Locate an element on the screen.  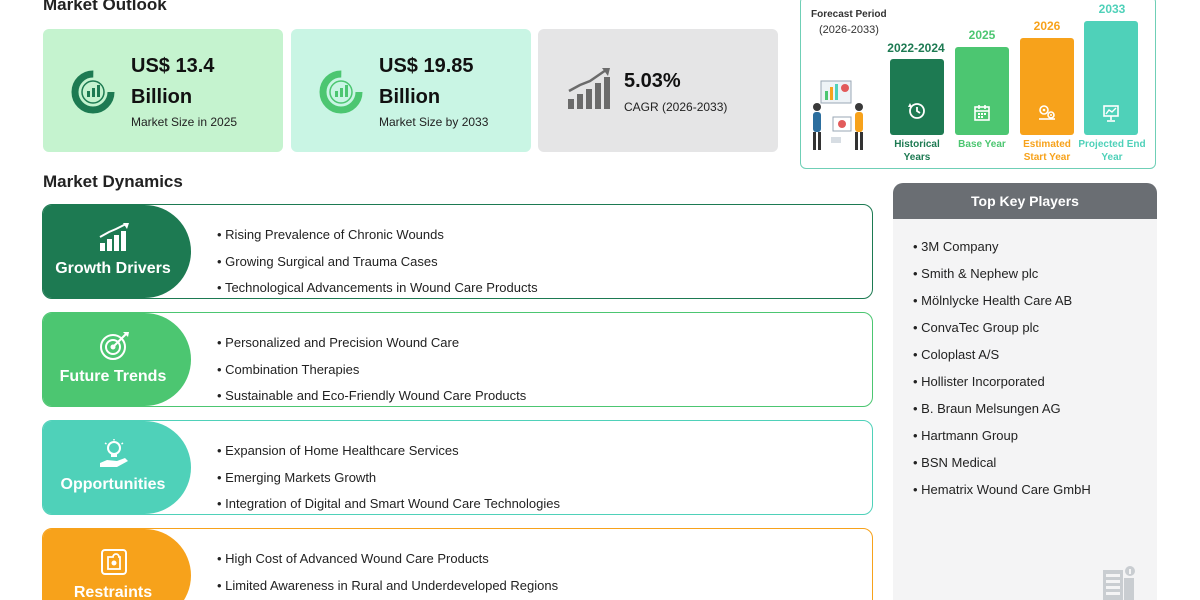
list-item: Hollister Incorporated is located at coordinates (1002, 381).